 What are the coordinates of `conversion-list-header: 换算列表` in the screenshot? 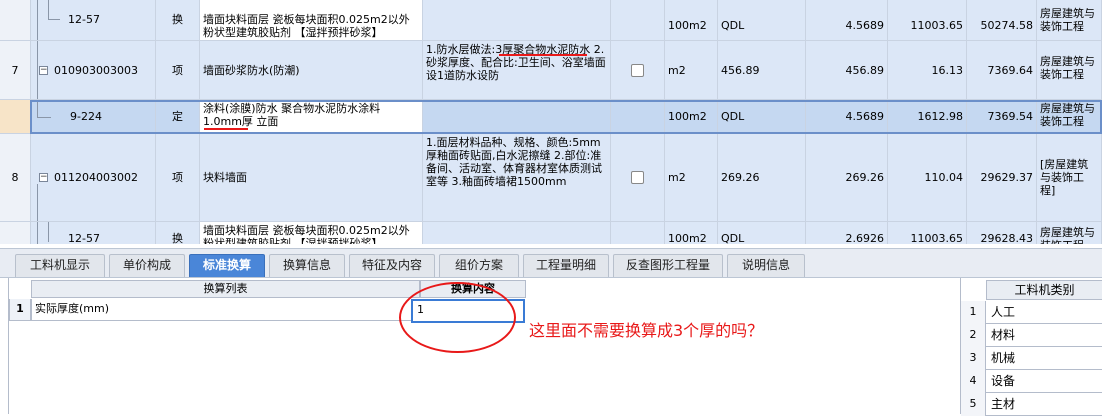 It's located at (225, 289).